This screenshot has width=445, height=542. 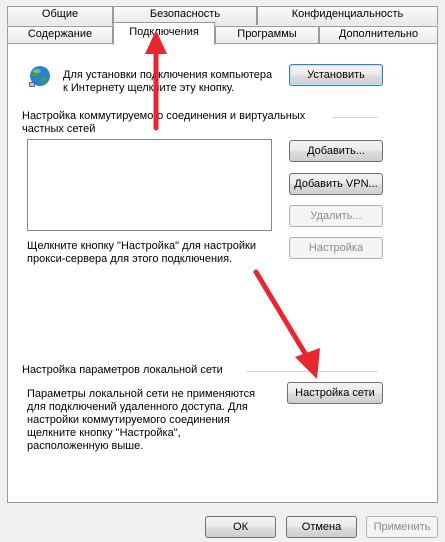 I want to click on proxy-note-line-2: прокси-сервера для этого подключения., so click(x=130, y=259).